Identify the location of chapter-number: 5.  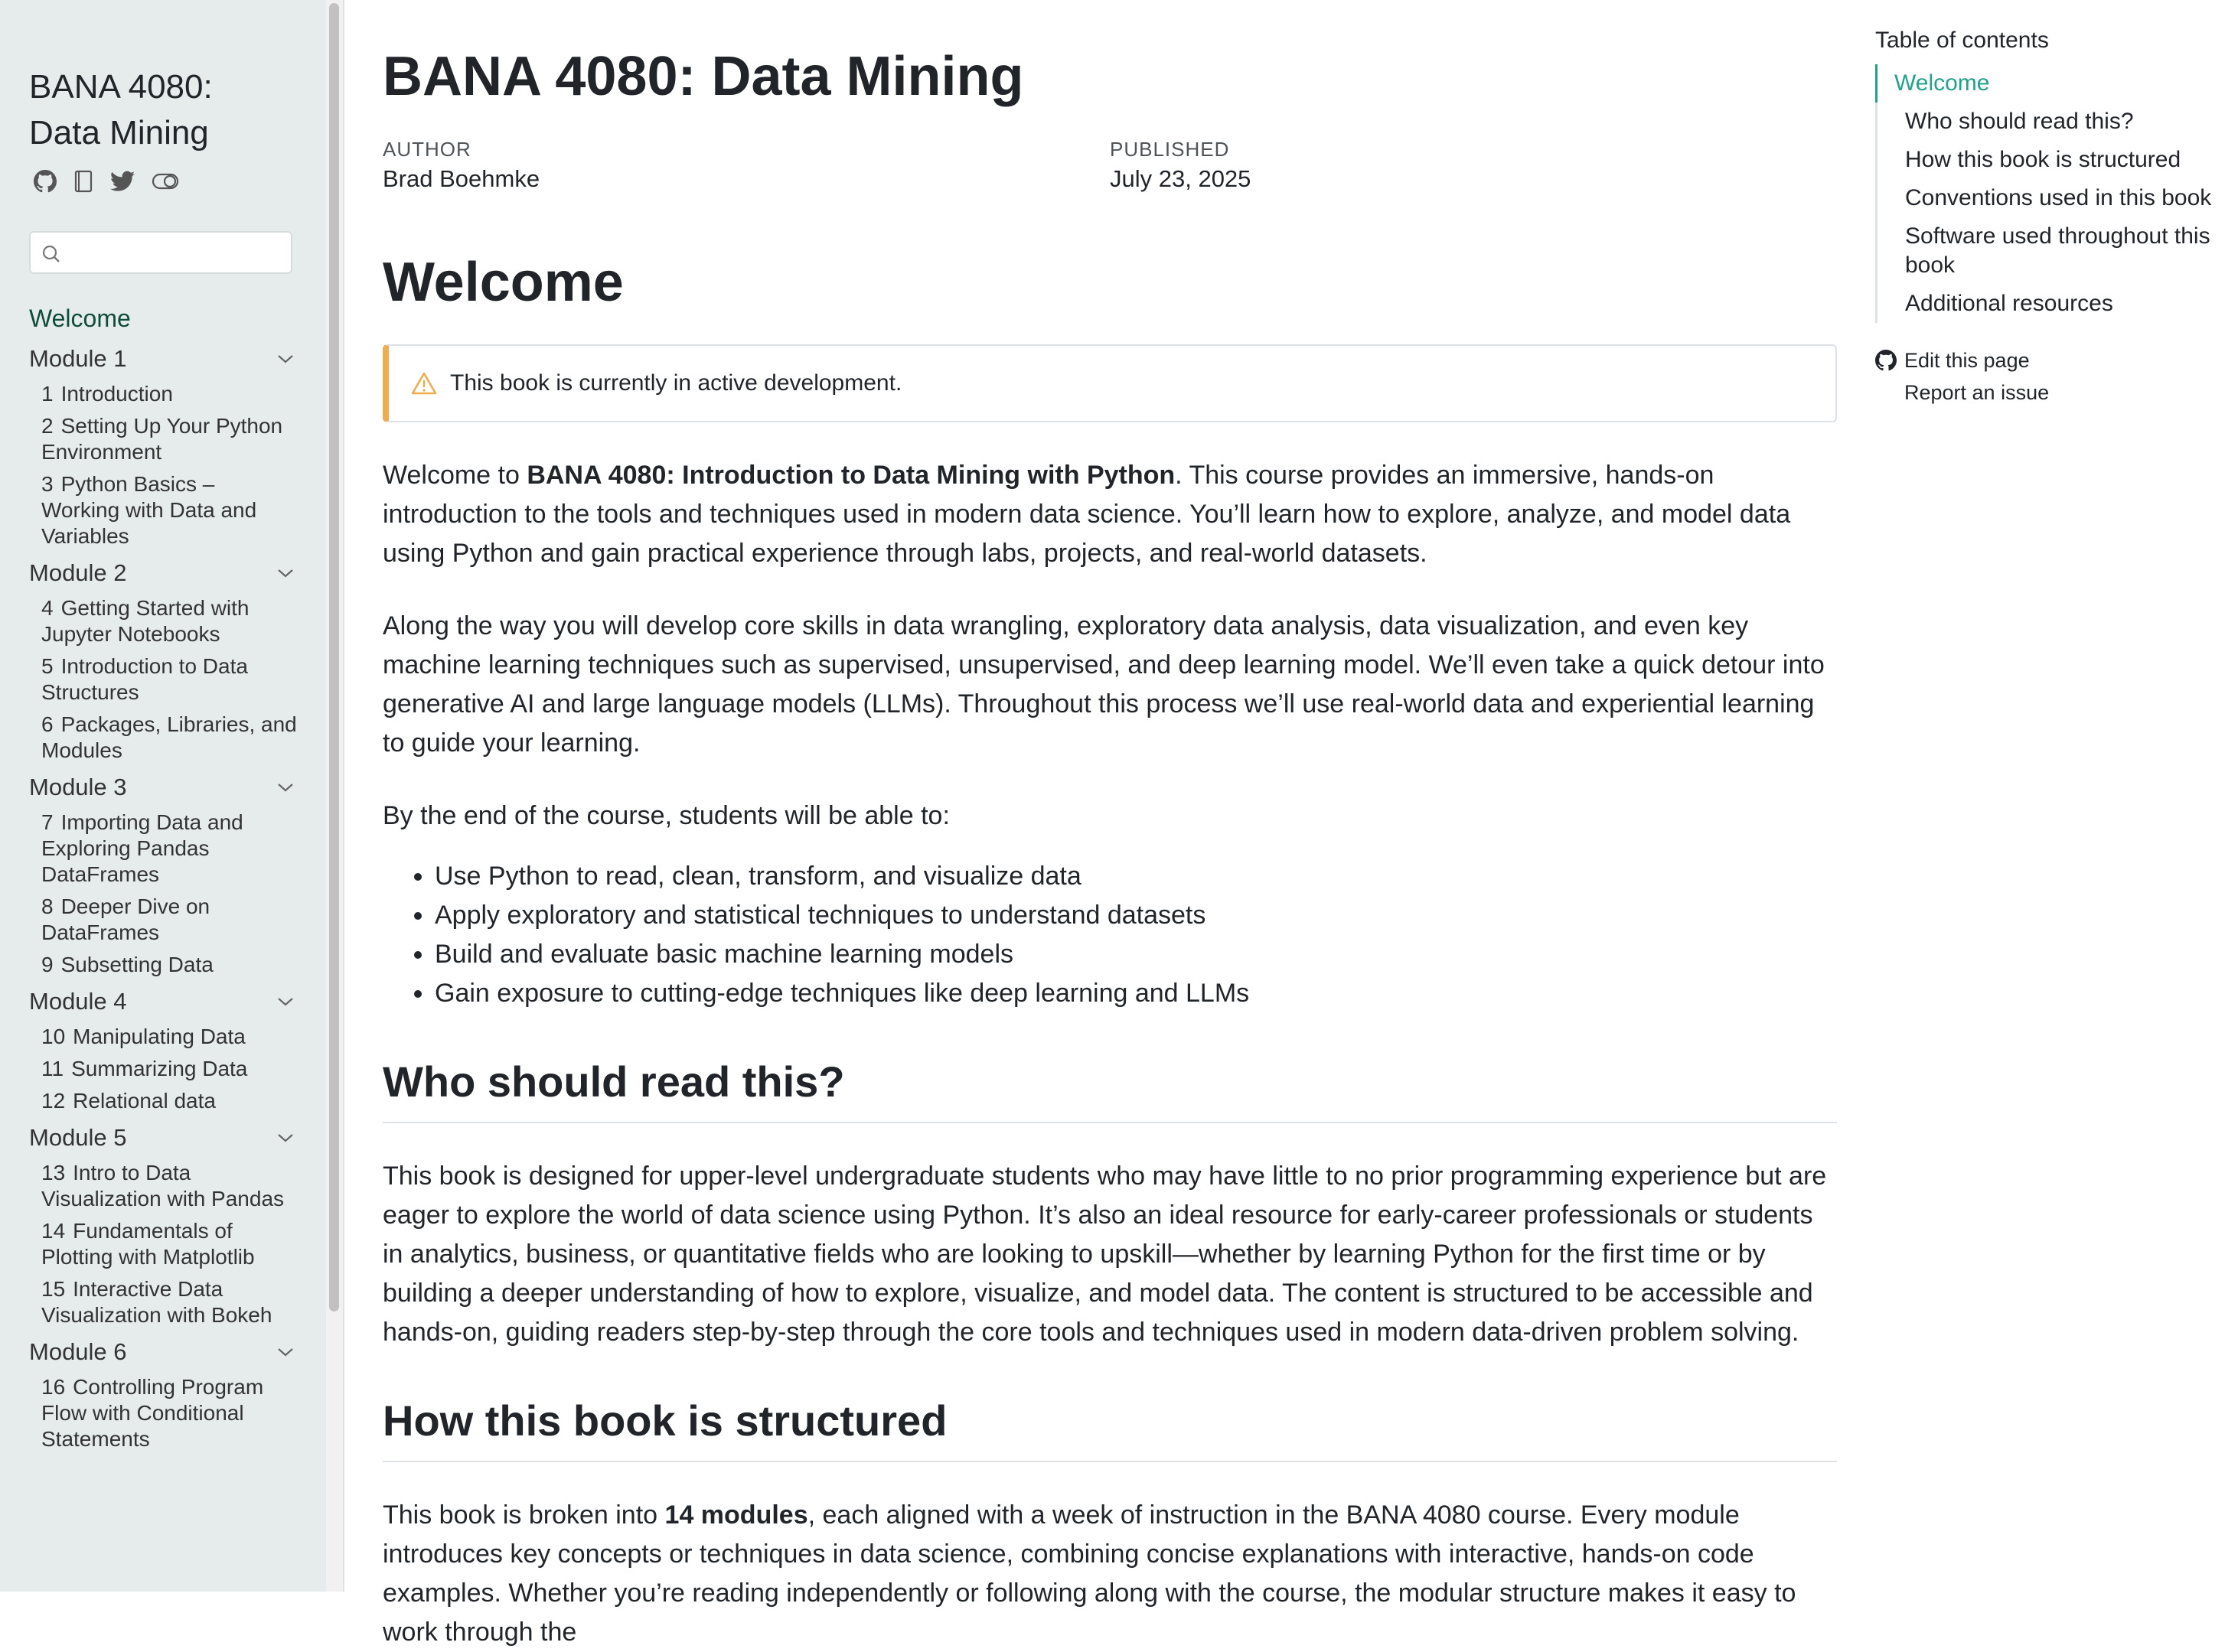
(47, 666).